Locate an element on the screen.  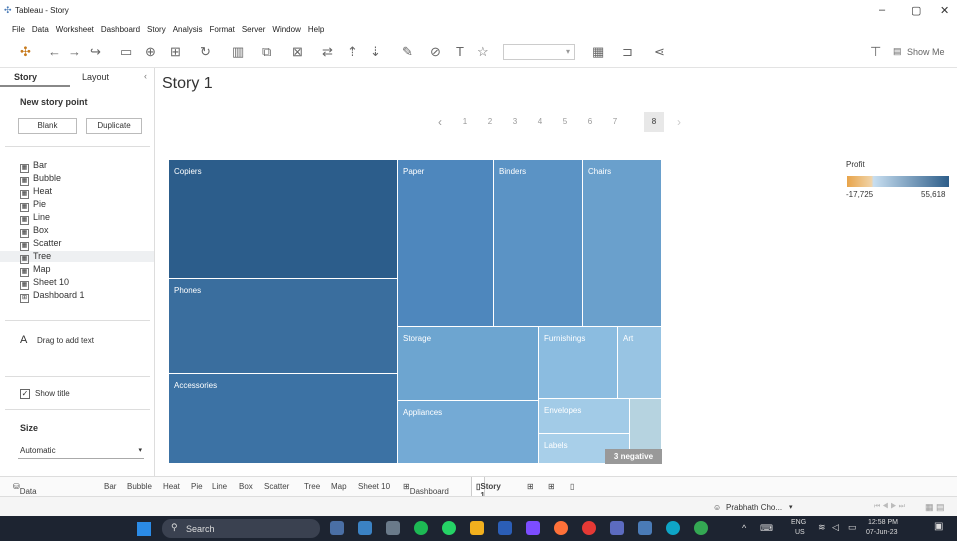
file-explorer-icon is located at coordinates (477, 528).